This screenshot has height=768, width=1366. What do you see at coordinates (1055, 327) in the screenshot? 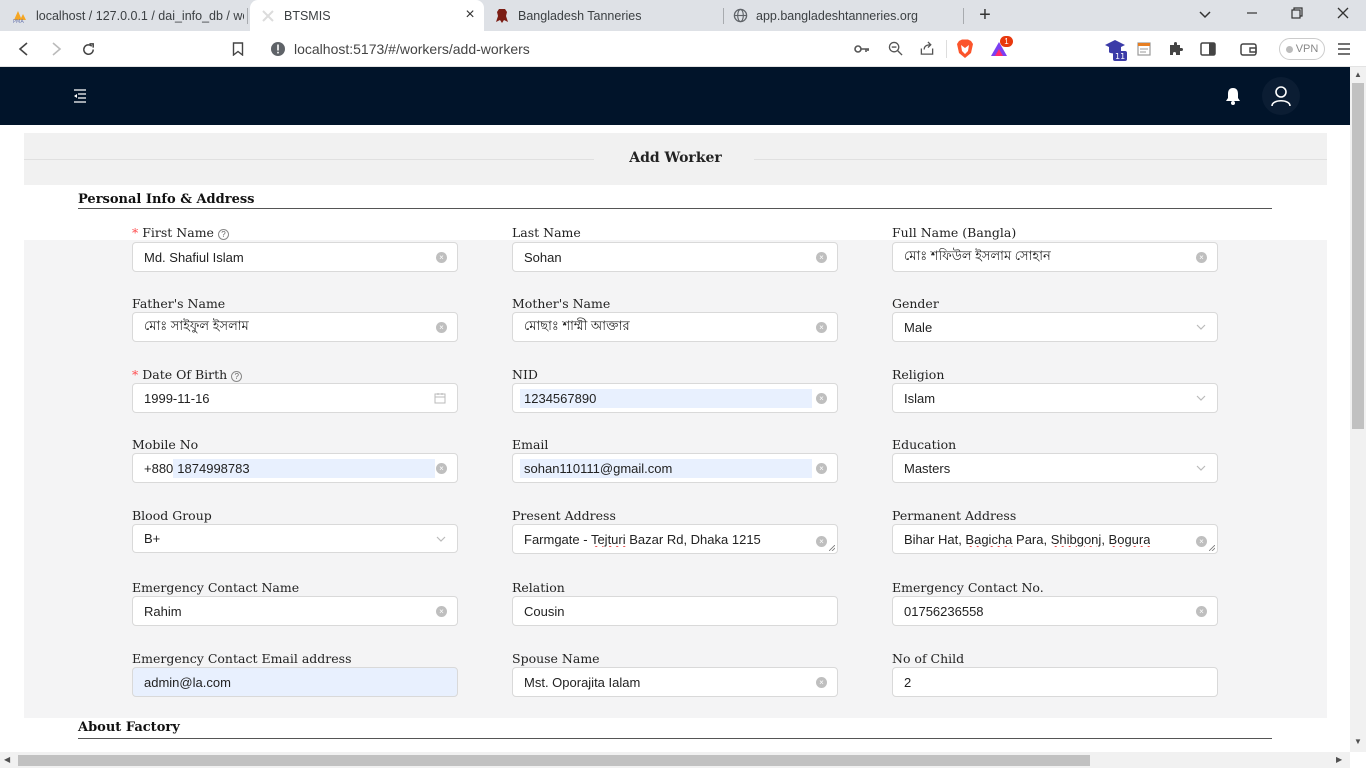
I see `gender-select: Male` at bounding box center [1055, 327].